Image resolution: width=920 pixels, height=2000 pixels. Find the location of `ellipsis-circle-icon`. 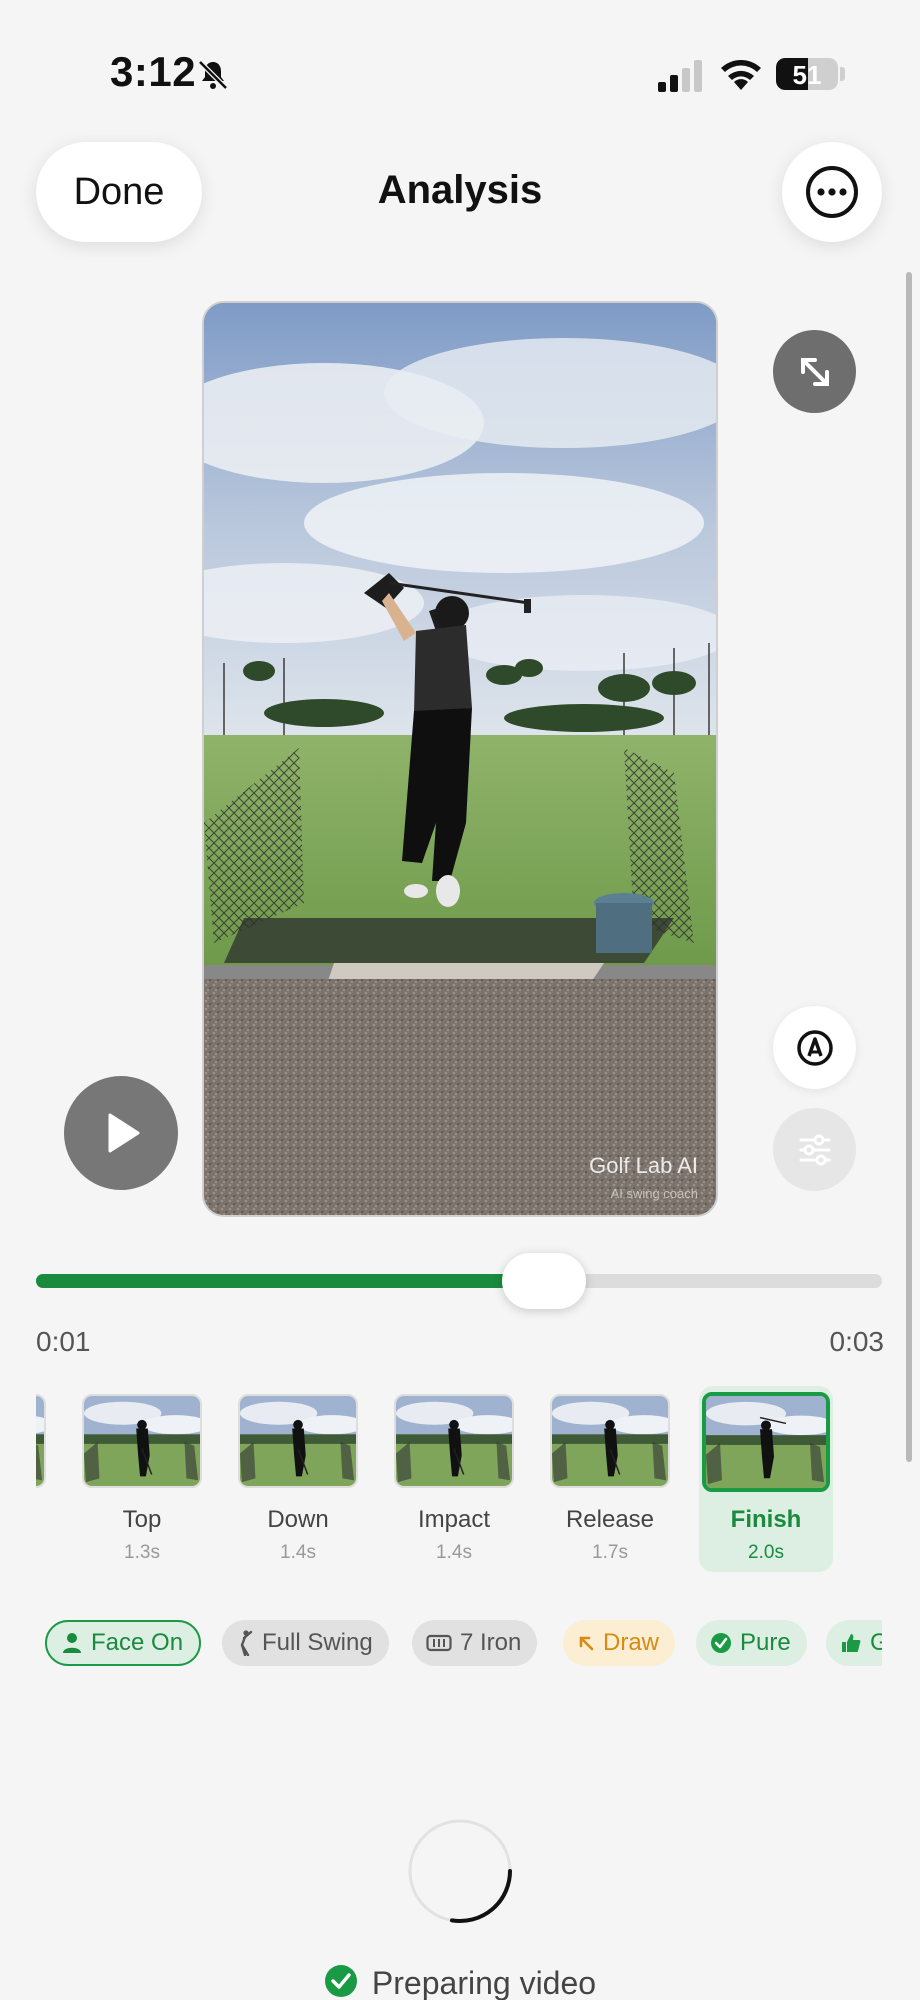

ellipsis-circle-icon is located at coordinates (832, 192).